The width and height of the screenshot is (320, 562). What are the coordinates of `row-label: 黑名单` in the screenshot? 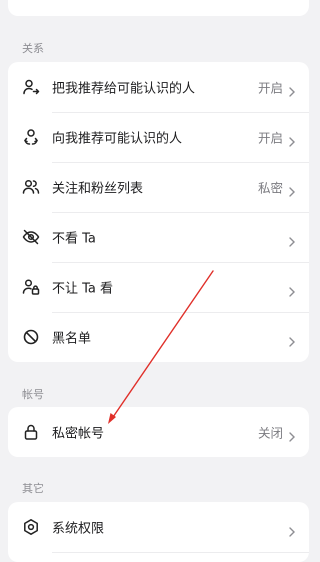 It's located at (72, 339).